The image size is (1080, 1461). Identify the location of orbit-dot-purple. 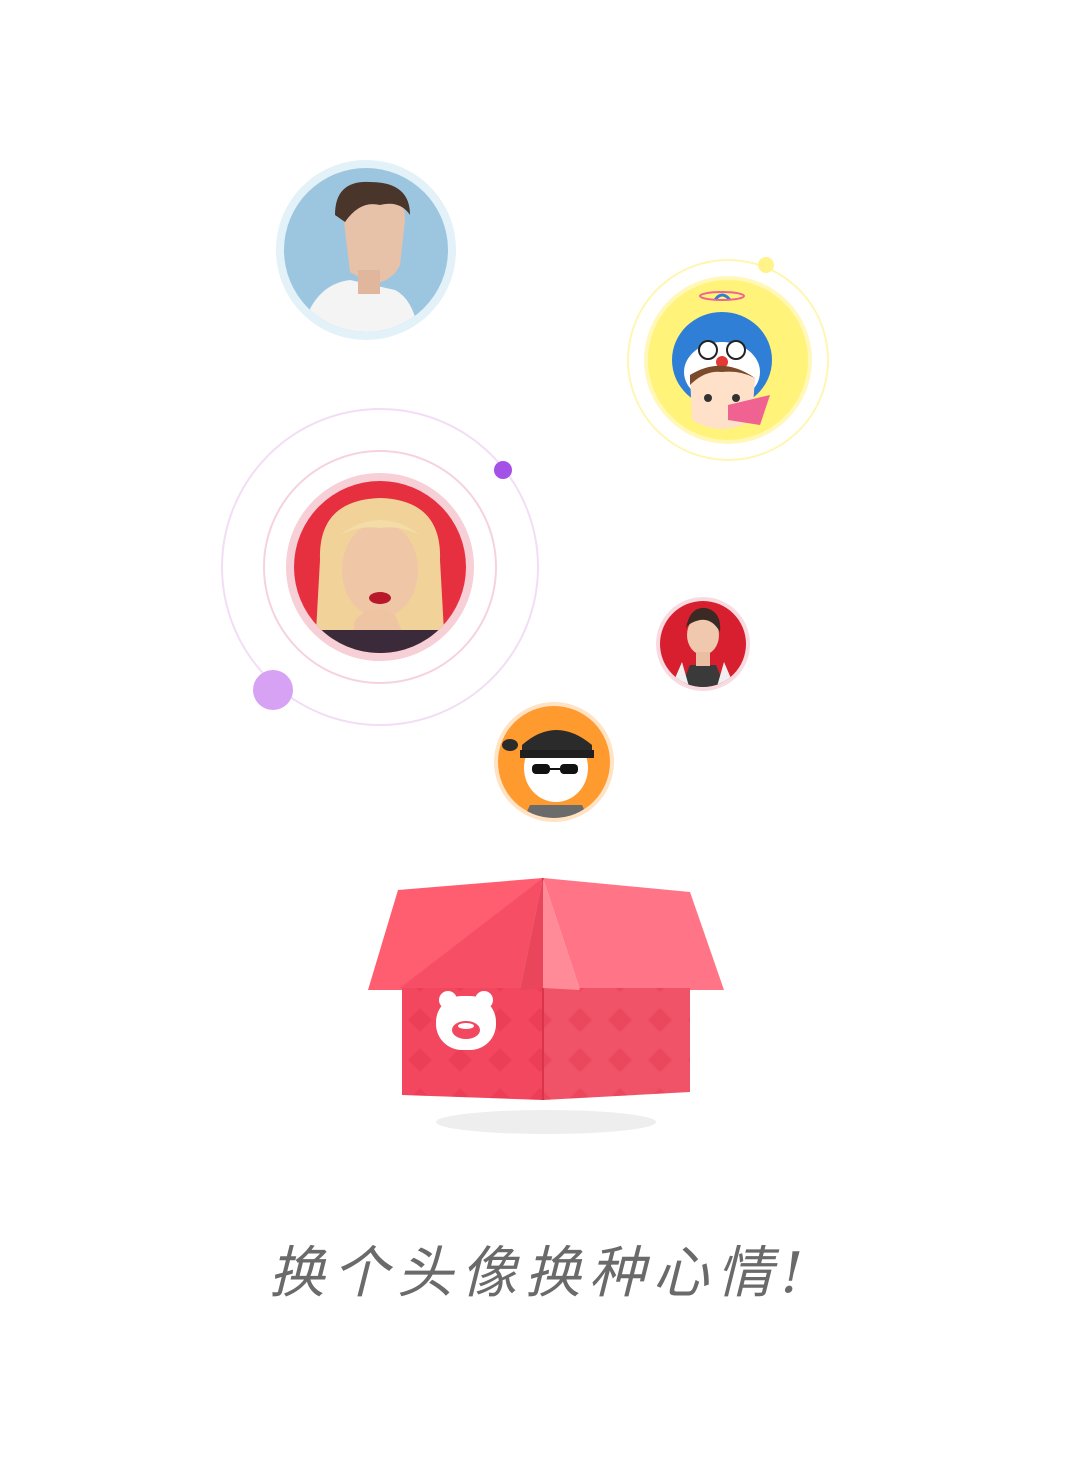
(503, 470).